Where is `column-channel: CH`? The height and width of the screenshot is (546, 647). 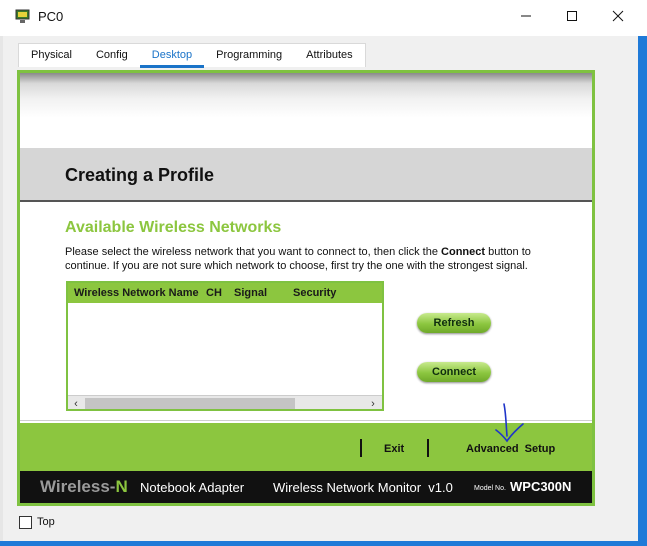
column-channel: CH is located at coordinates (214, 293).